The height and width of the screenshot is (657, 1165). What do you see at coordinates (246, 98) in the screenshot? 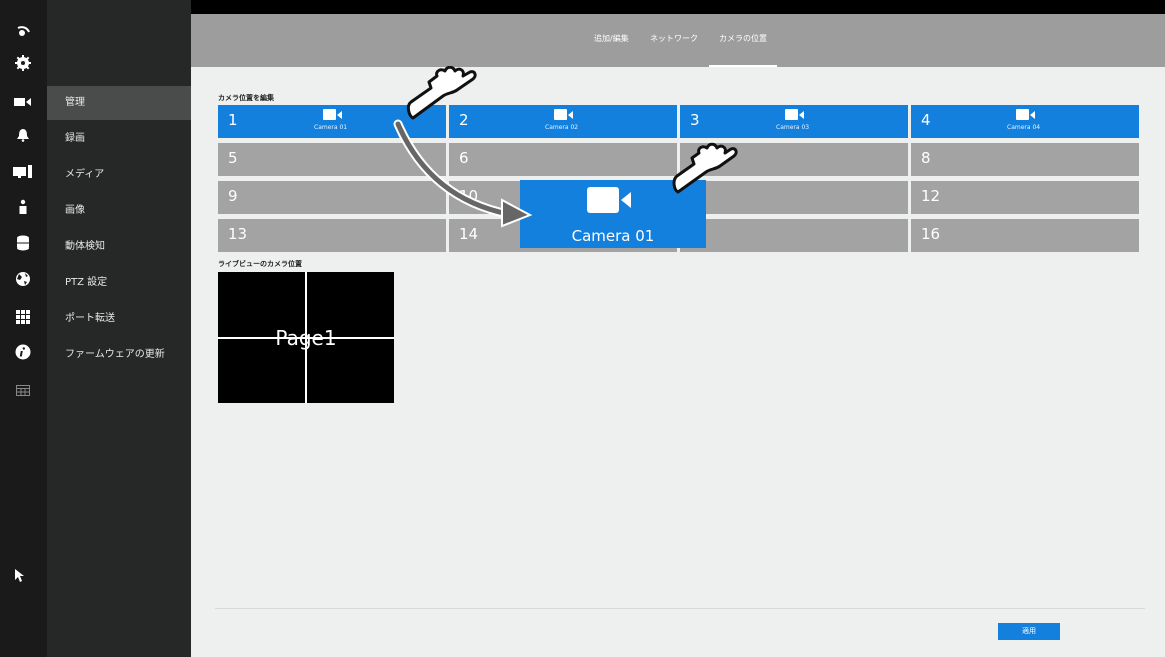
I see `edit-camera-position-label: カメラ位置を編集` at bounding box center [246, 98].